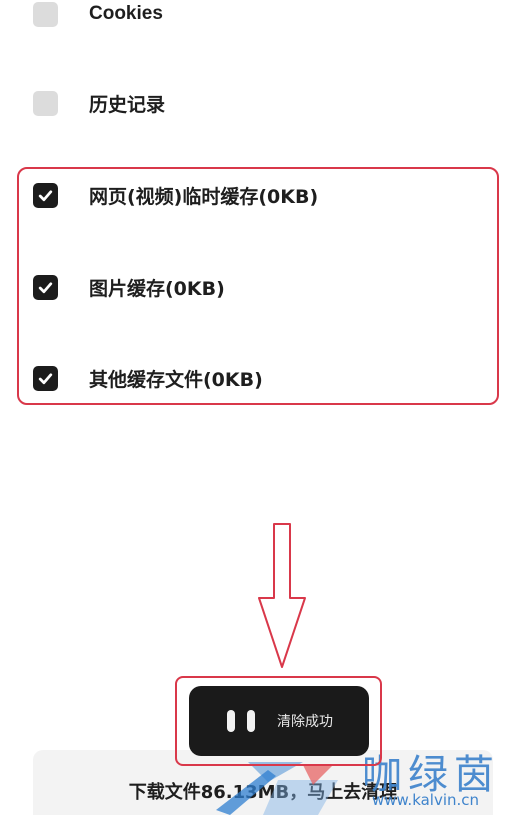 This screenshot has height=815, width=526. I want to click on option-cookies: Cookies, so click(98, 14).